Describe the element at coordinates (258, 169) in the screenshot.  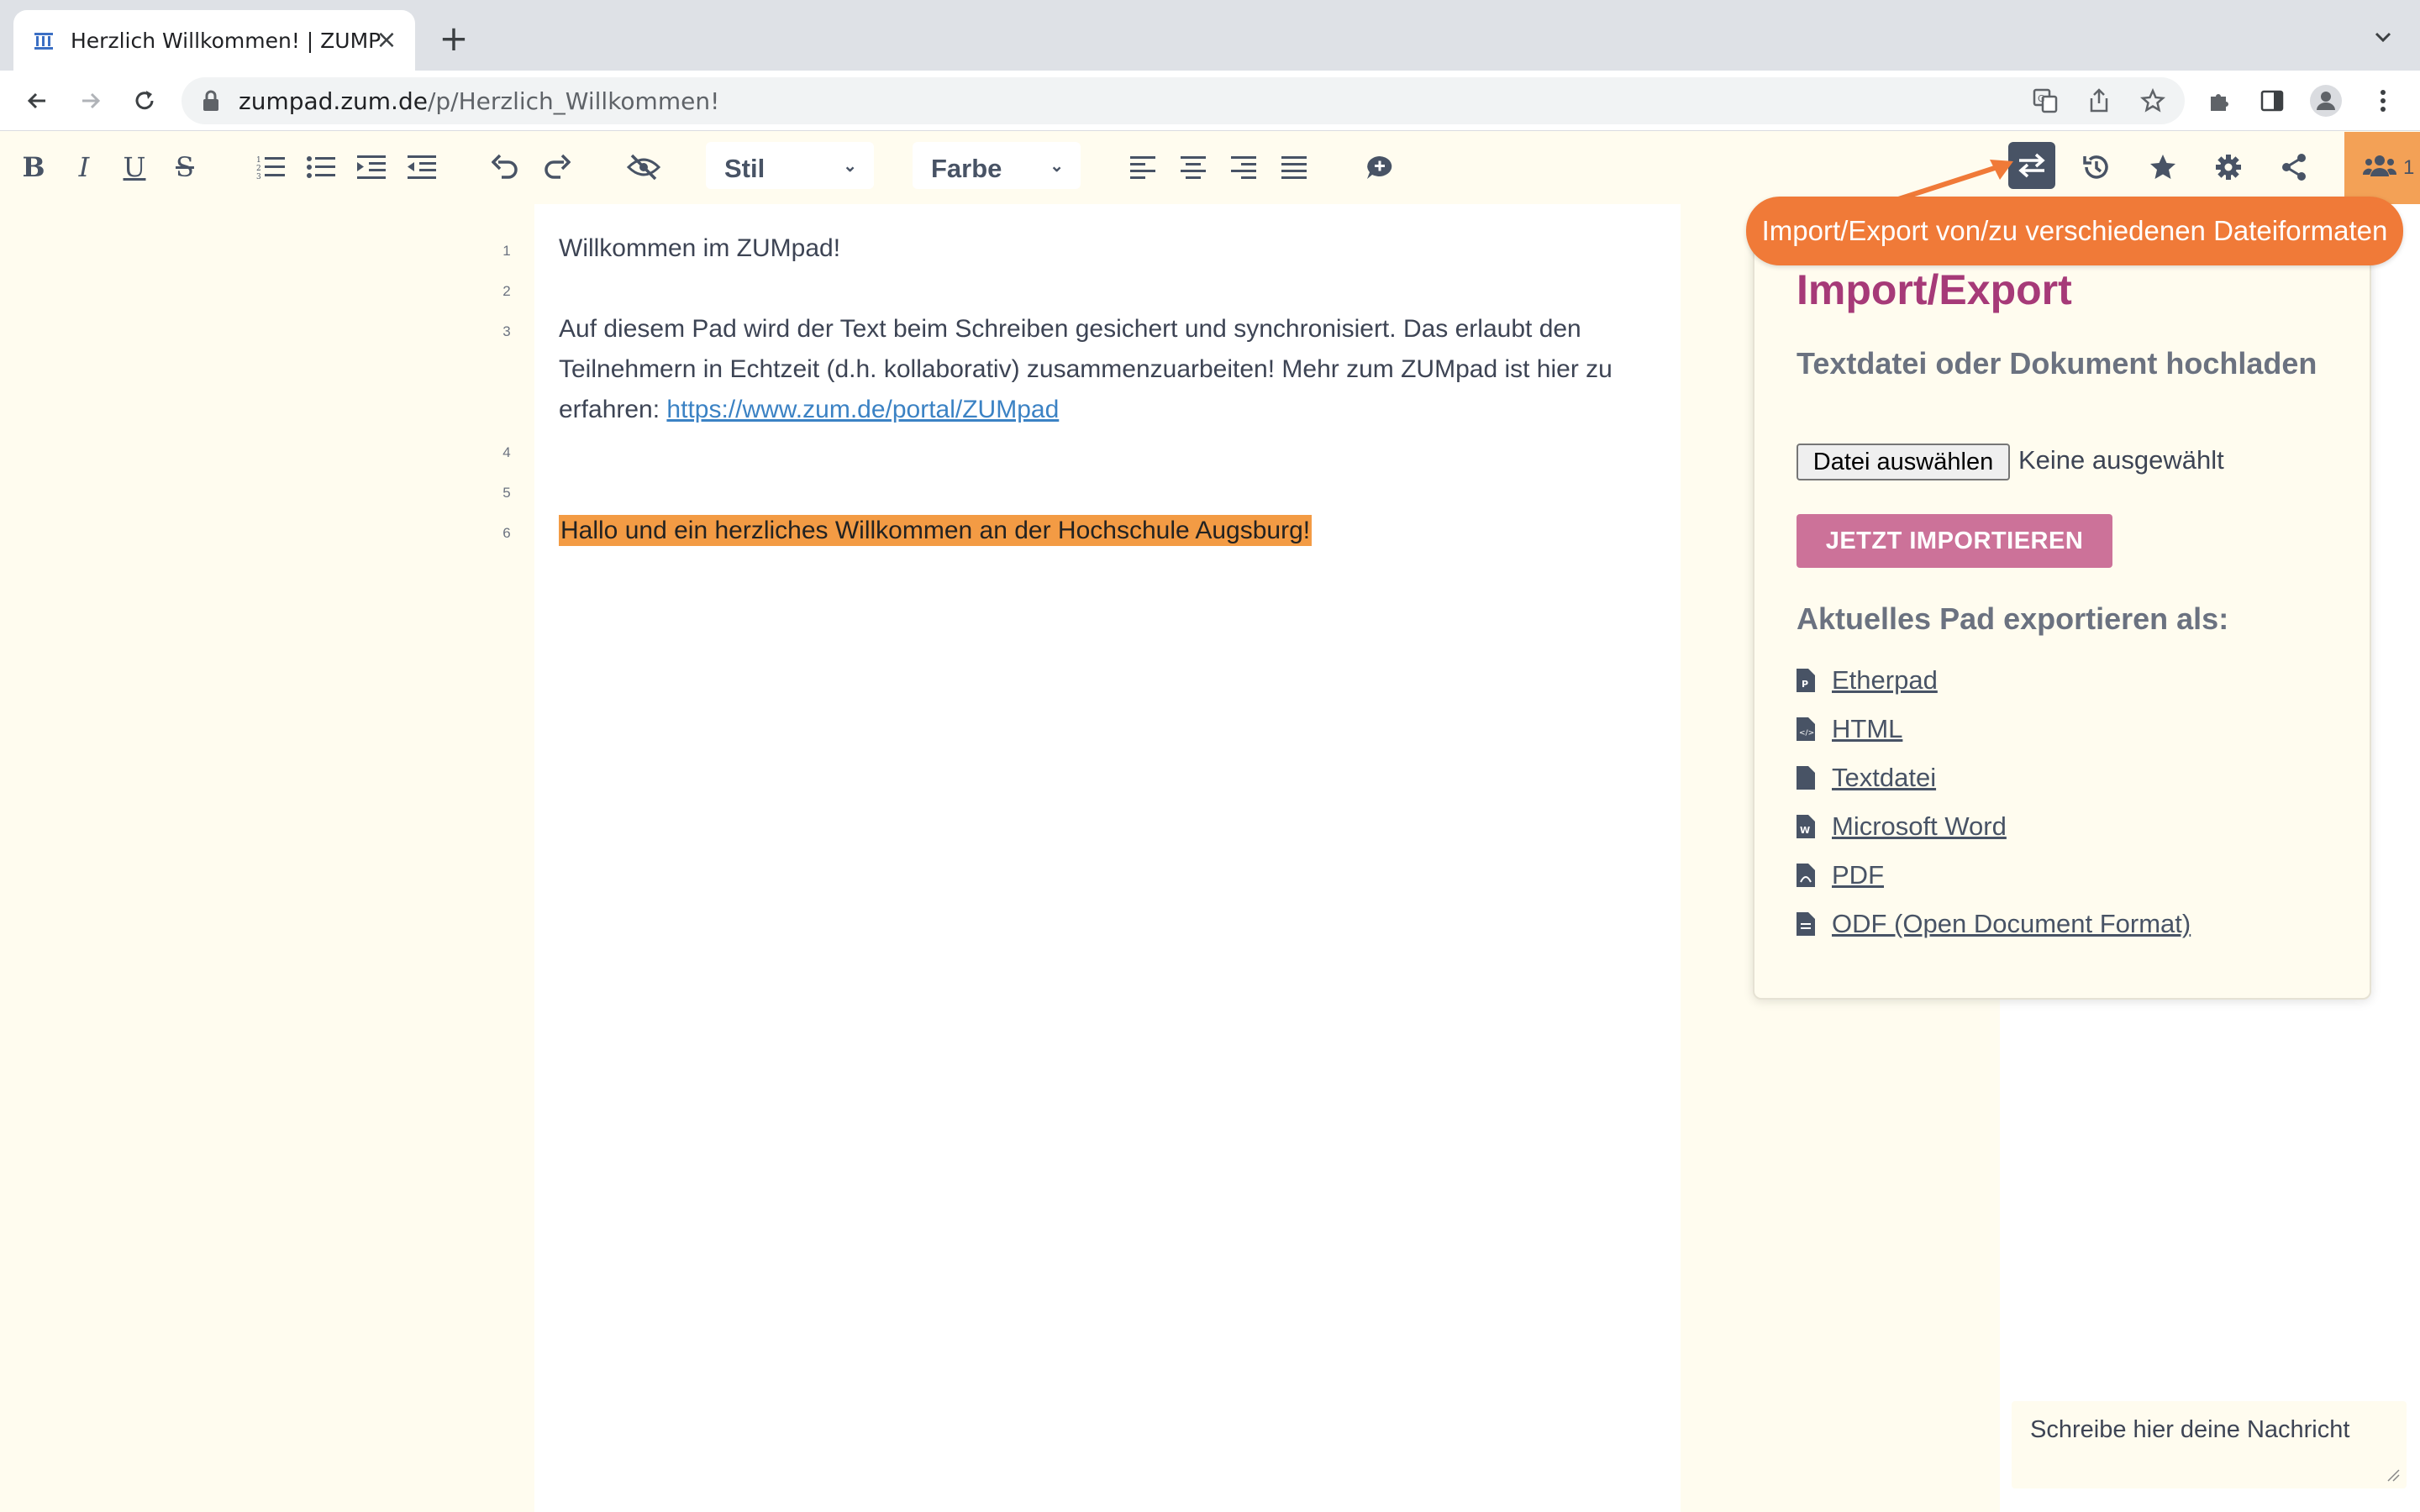
I see `svg-text: 2` at that location.